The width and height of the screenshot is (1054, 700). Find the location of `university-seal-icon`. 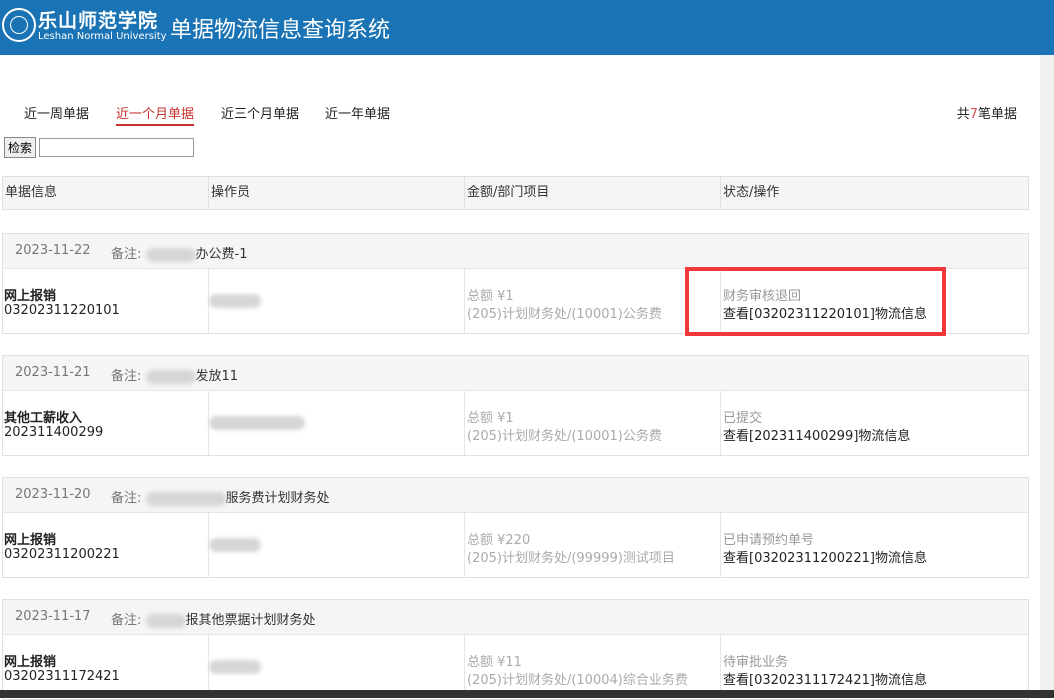

university-seal-icon is located at coordinates (19, 25).